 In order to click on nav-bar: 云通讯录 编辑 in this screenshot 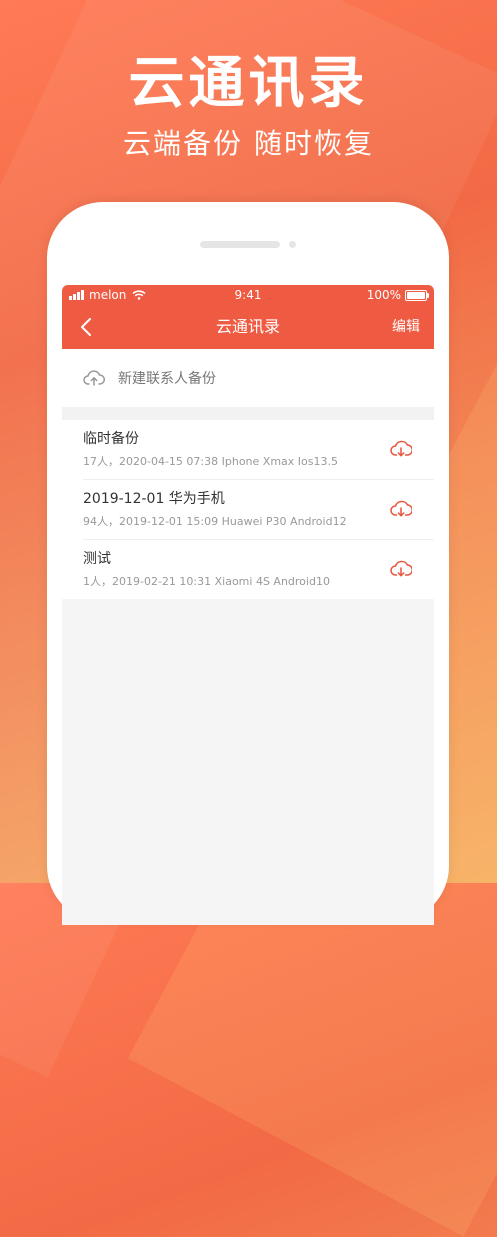, I will do `click(248, 327)`.